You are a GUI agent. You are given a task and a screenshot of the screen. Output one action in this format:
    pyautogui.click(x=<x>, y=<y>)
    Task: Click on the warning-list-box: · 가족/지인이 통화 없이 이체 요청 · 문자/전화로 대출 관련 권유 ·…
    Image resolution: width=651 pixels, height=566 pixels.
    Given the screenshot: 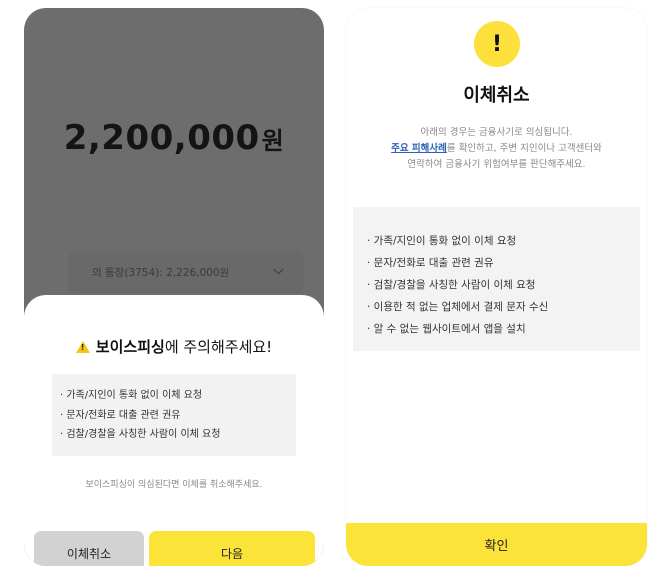 What is the action you would take?
    pyautogui.click(x=174, y=415)
    